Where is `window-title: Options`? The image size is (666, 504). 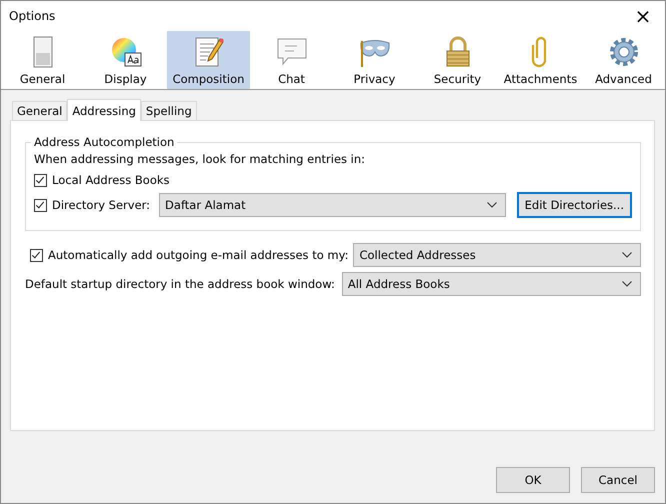
window-title: Options is located at coordinates (32, 16).